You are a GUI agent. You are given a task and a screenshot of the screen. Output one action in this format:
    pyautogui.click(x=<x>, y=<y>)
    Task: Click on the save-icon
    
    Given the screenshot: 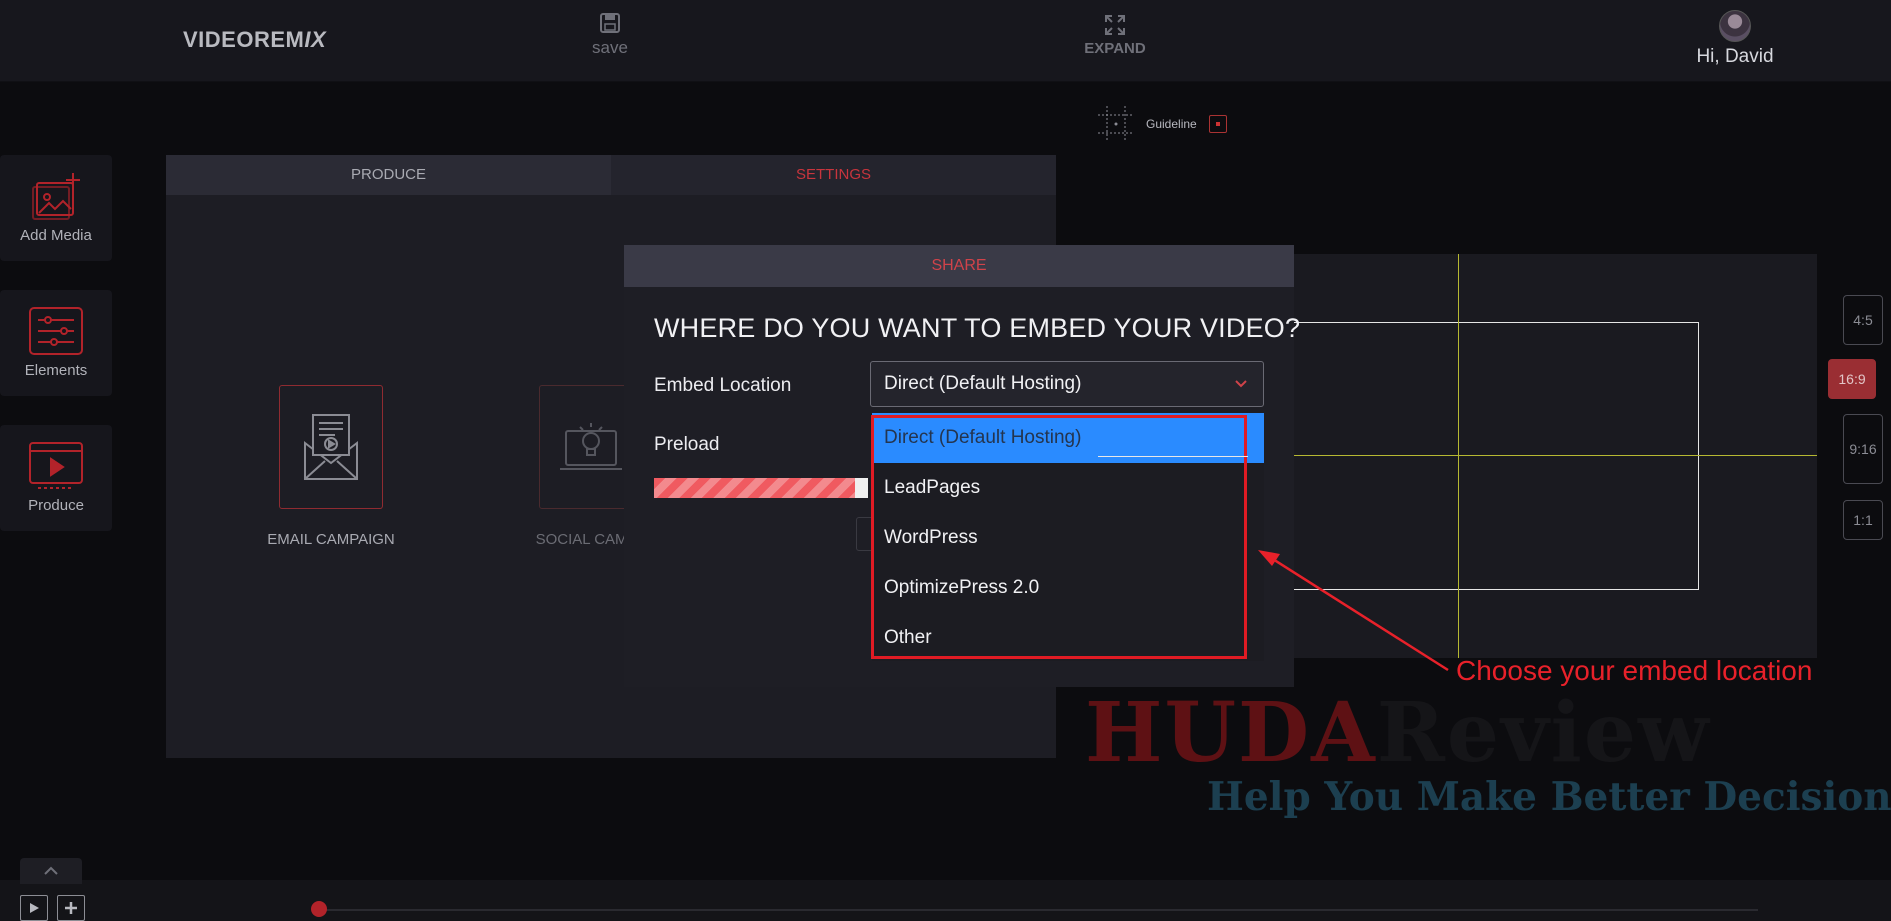 What is the action you would take?
    pyautogui.click(x=610, y=23)
    